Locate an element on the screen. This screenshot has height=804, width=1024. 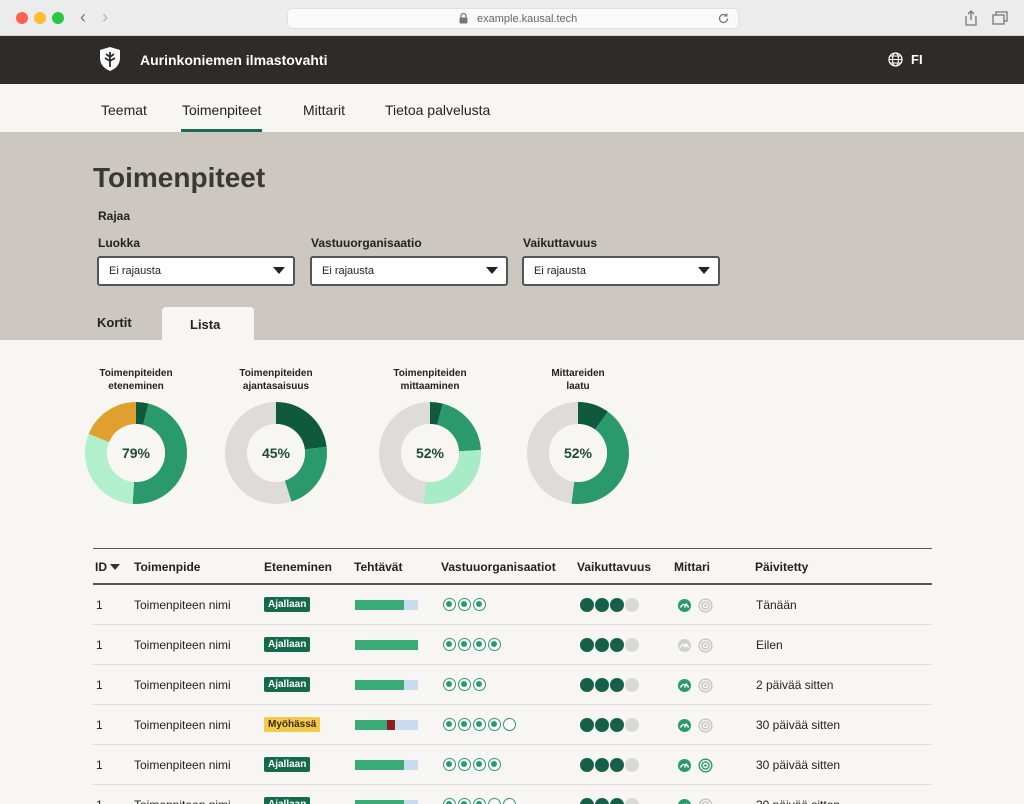
shield-leaf-icon is located at coordinates (110, 59).